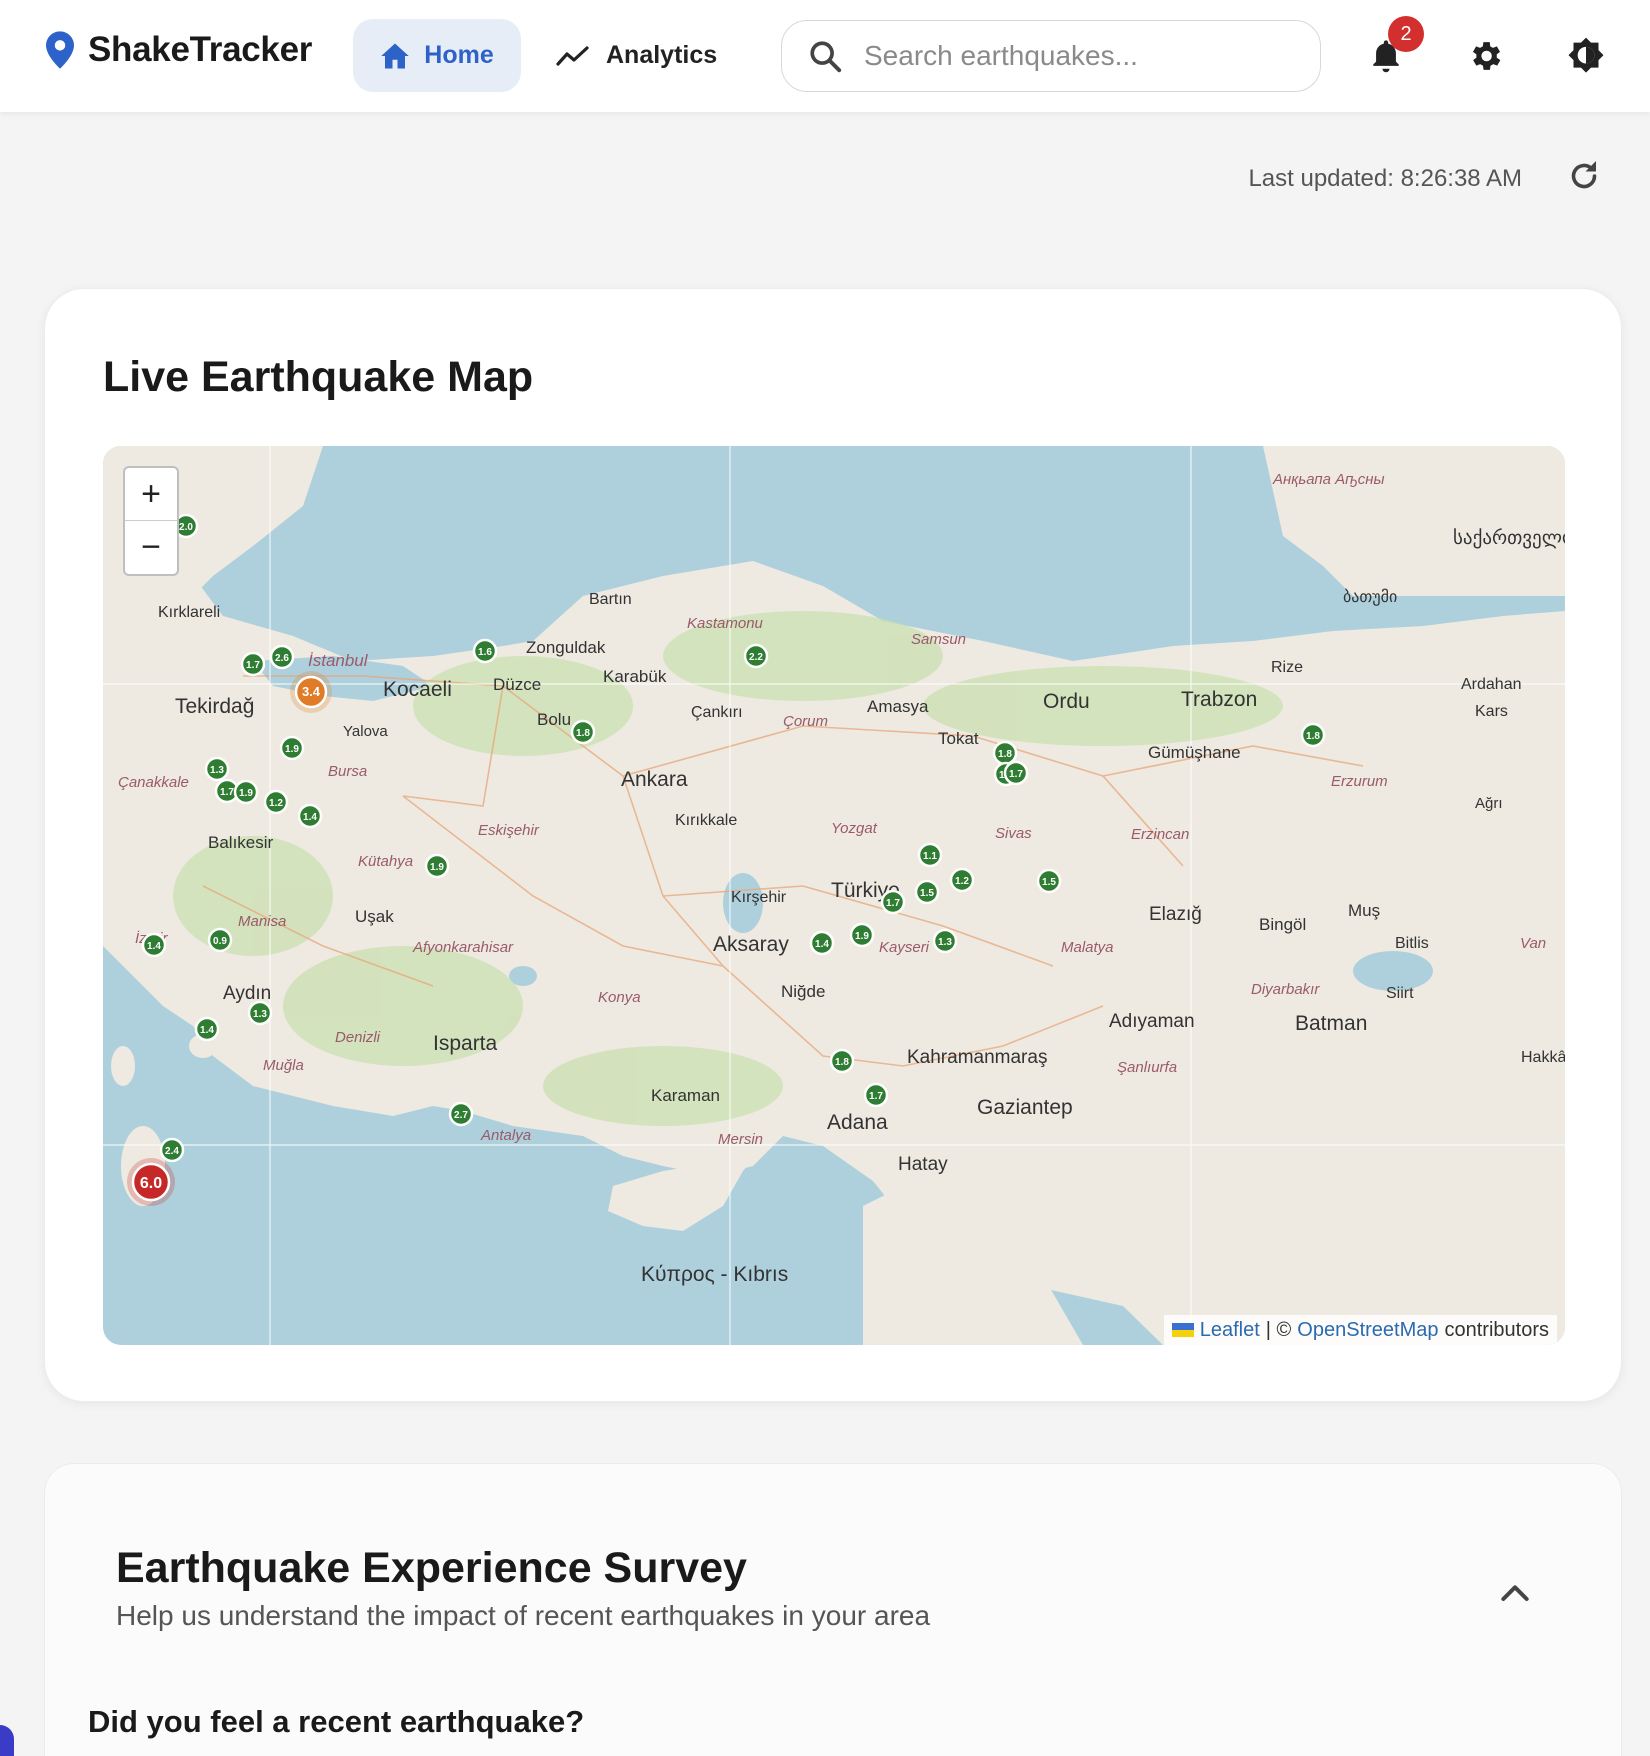  Describe the element at coordinates (505, 1135) in the screenshot. I see `place-label: Antalya` at that location.